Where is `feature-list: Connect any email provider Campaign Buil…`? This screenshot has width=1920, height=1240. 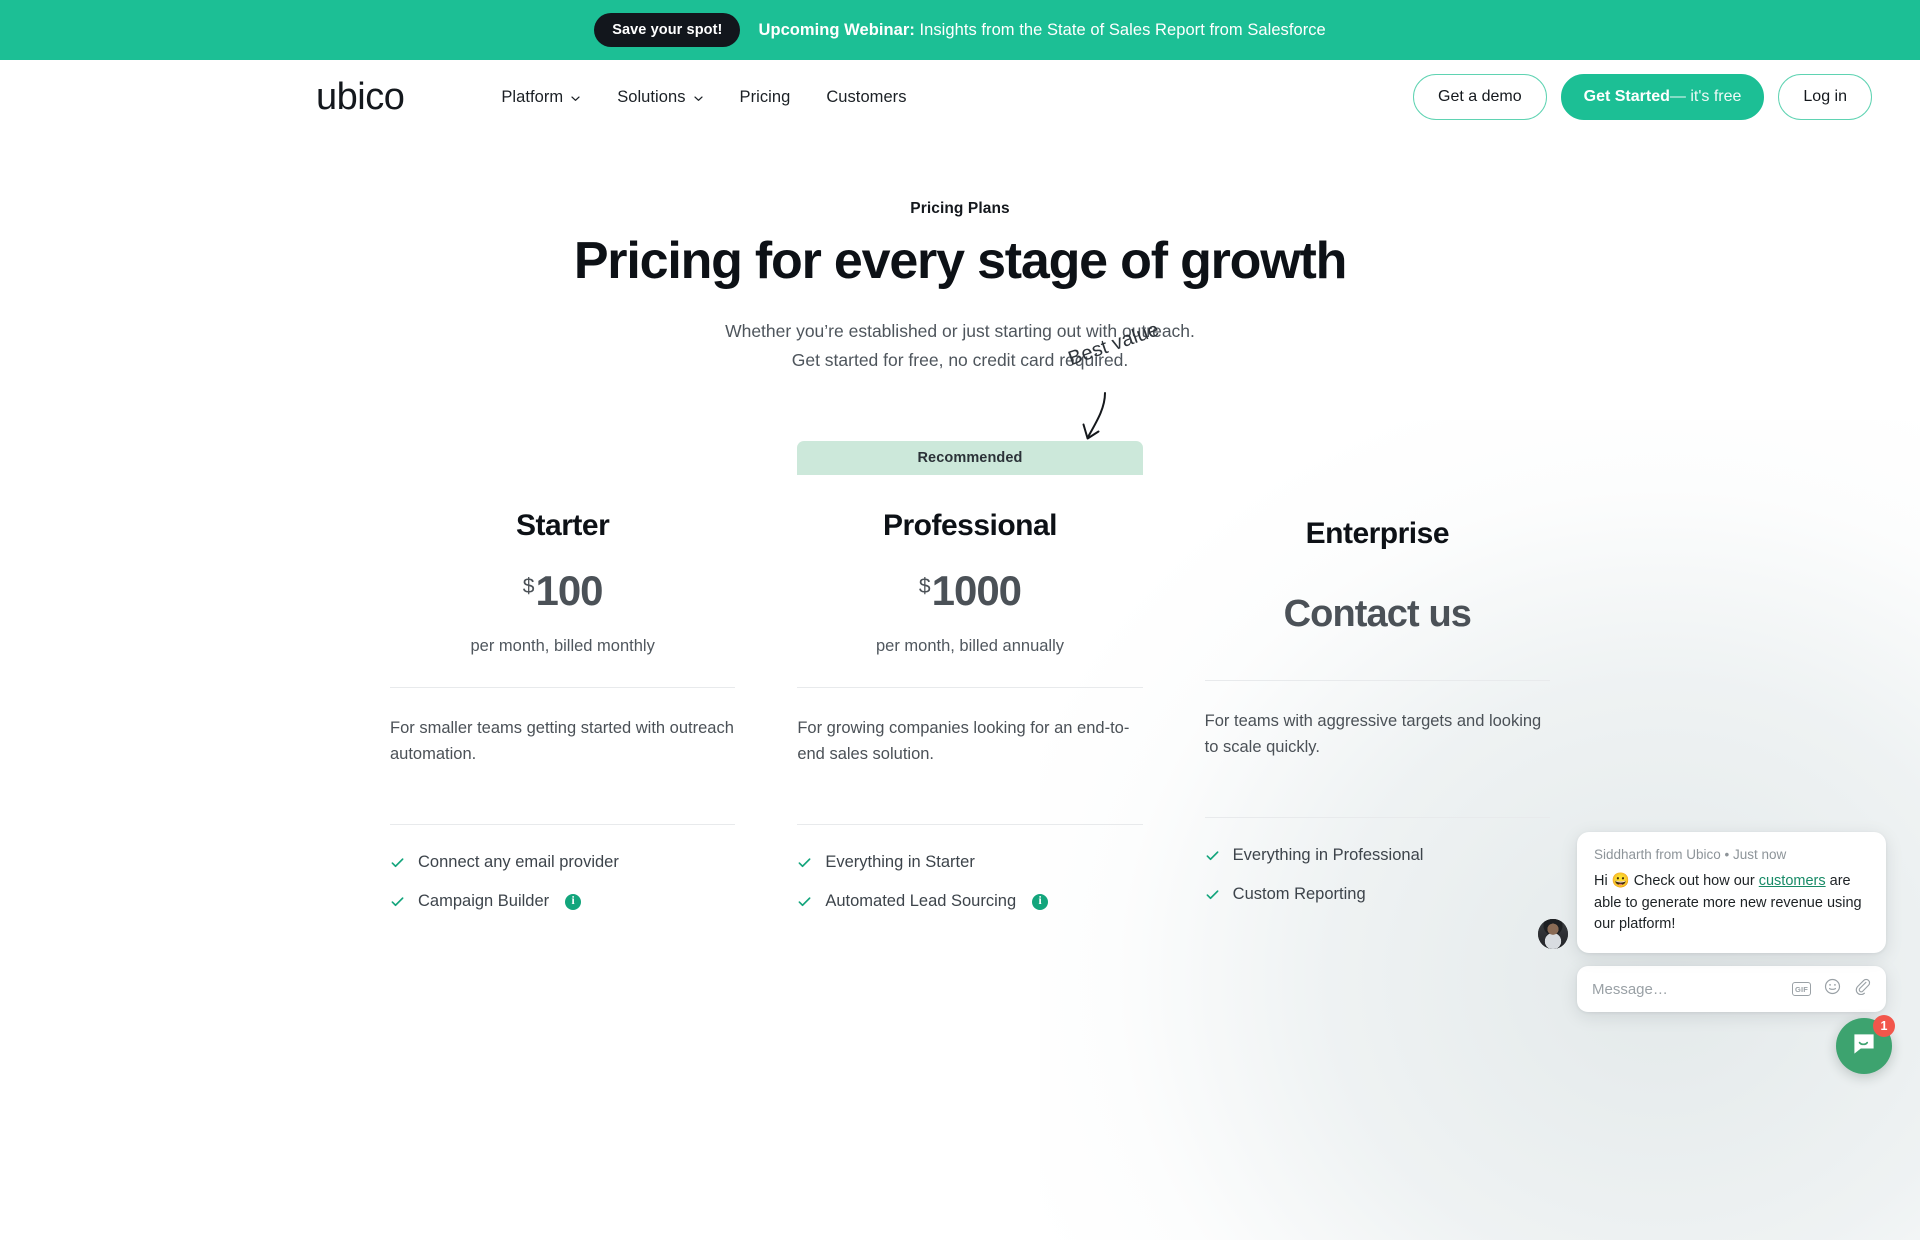
feature-list: Connect any email provider Campaign Buil… is located at coordinates (562, 882).